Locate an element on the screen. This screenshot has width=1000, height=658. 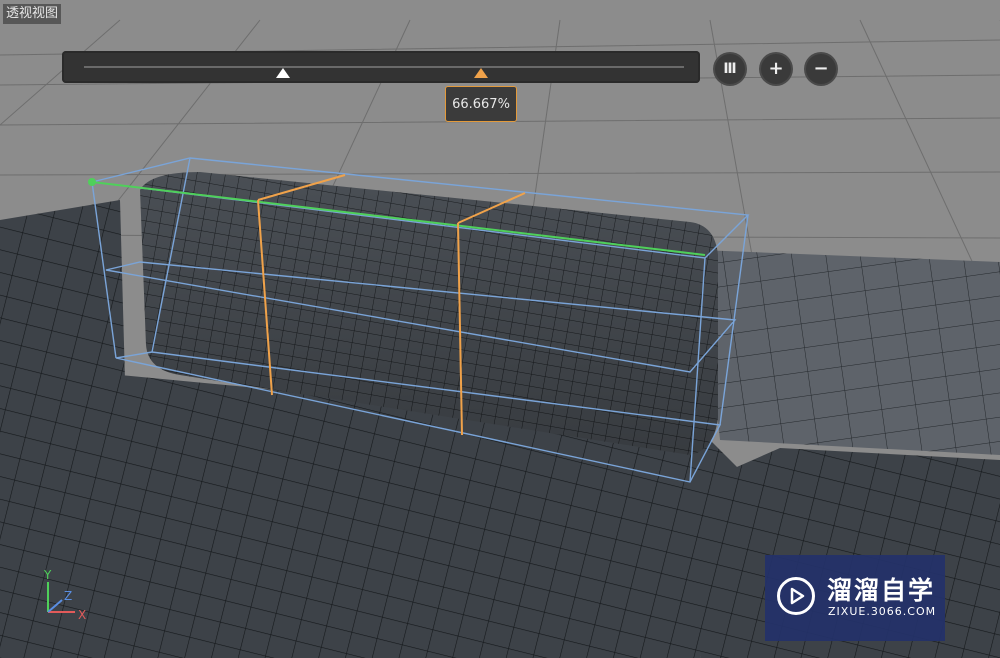
pause-icon: Ⅲ is located at coordinates (730, 69).